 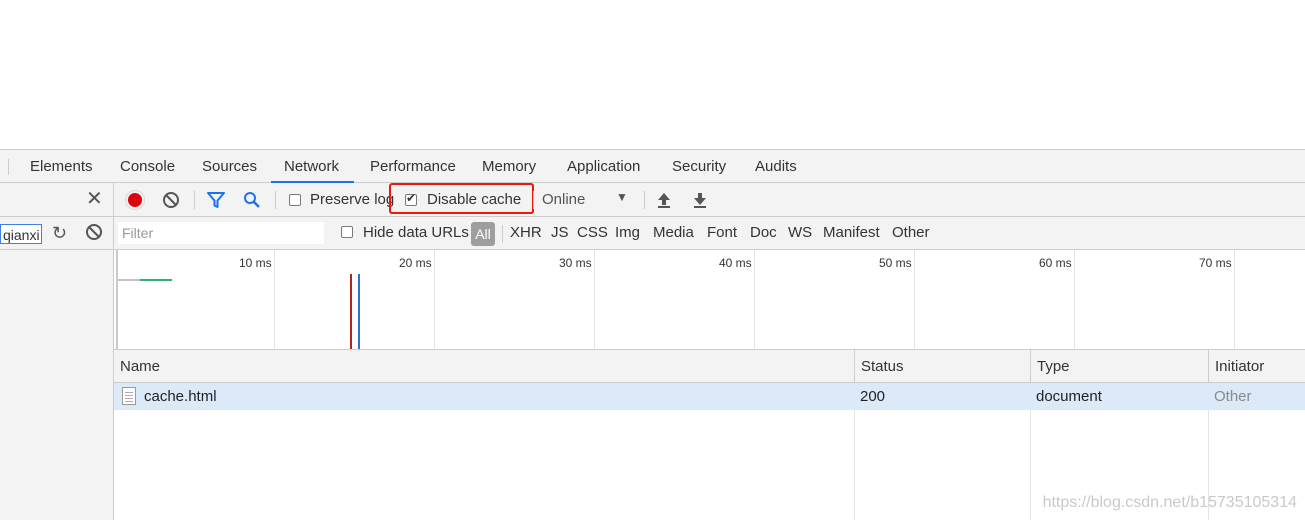 What do you see at coordinates (57, 200) in the screenshot?
I see `search-drawer-header: ✕` at bounding box center [57, 200].